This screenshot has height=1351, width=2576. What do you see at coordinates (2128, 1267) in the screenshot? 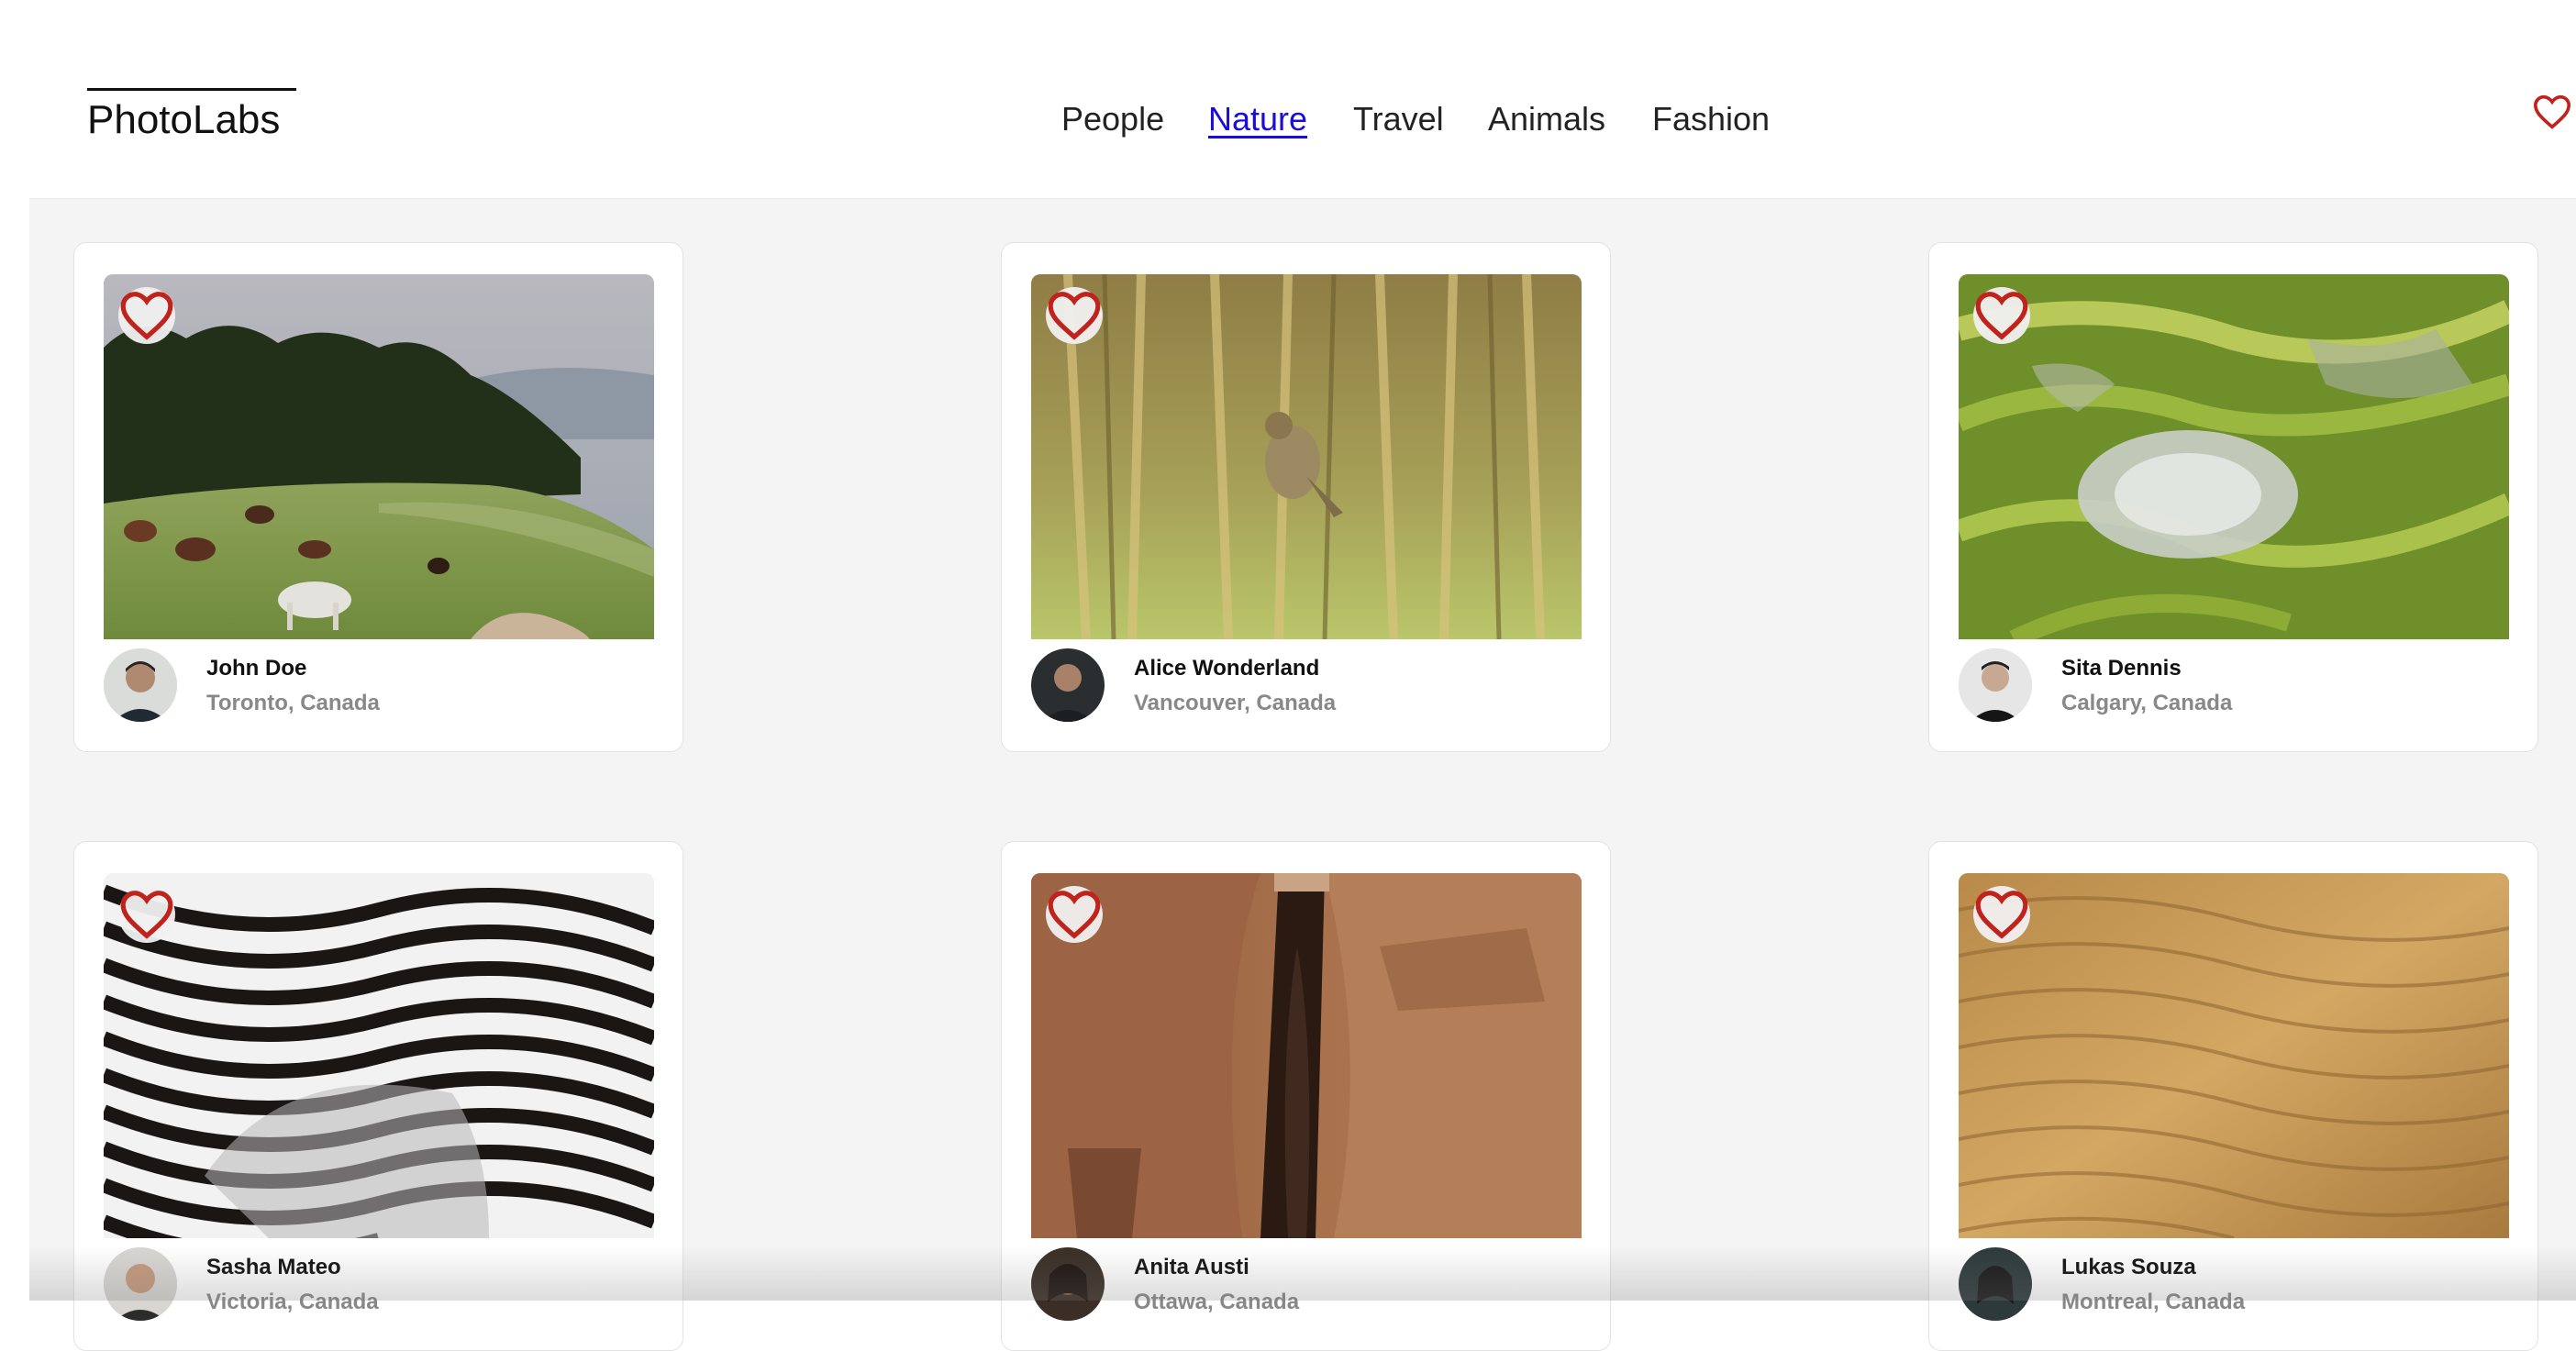
I see `photographer-name: Lukas Souza` at bounding box center [2128, 1267].